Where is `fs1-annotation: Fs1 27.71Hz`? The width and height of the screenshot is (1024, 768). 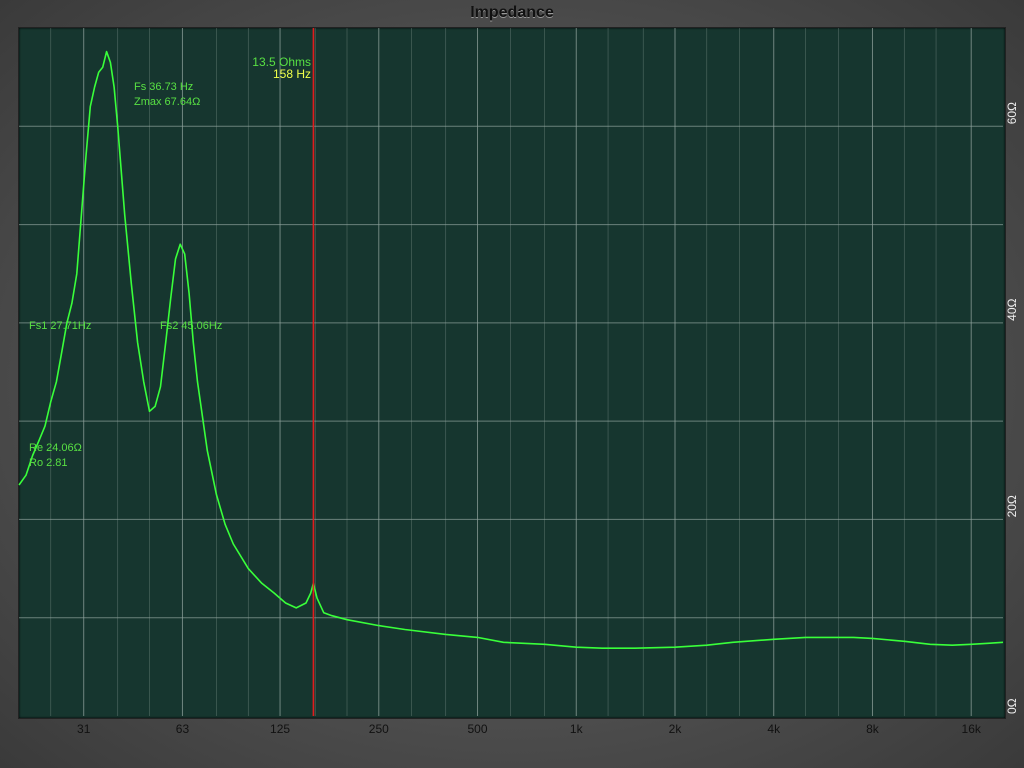
fs1-annotation: Fs1 27.71Hz is located at coordinates (60, 326).